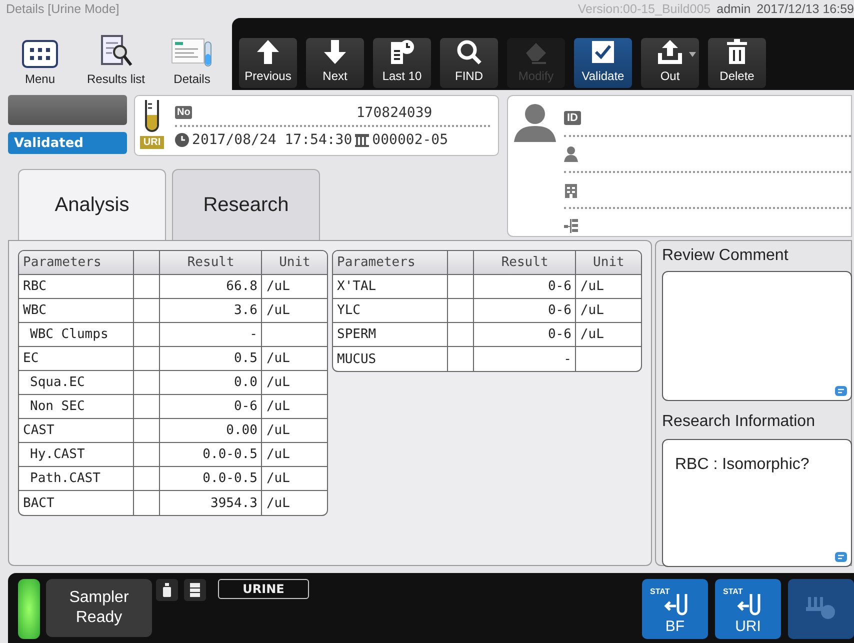 This screenshot has width=854, height=643. What do you see at coordinates (263, 589) in the screenshot?
I see `mode-label: URINE` at bounding box center [263, 589].